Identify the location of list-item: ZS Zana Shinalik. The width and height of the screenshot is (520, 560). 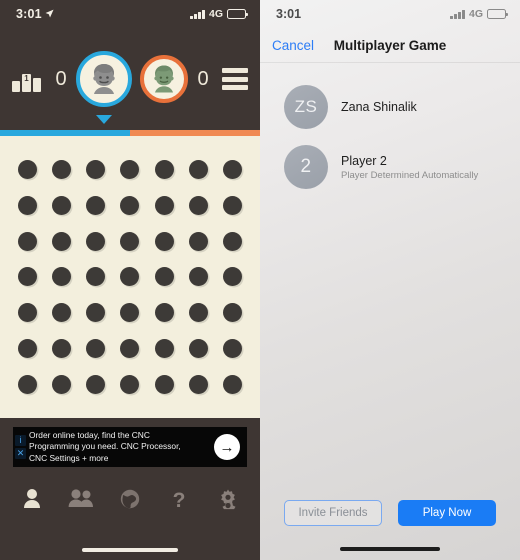
(390, 107).